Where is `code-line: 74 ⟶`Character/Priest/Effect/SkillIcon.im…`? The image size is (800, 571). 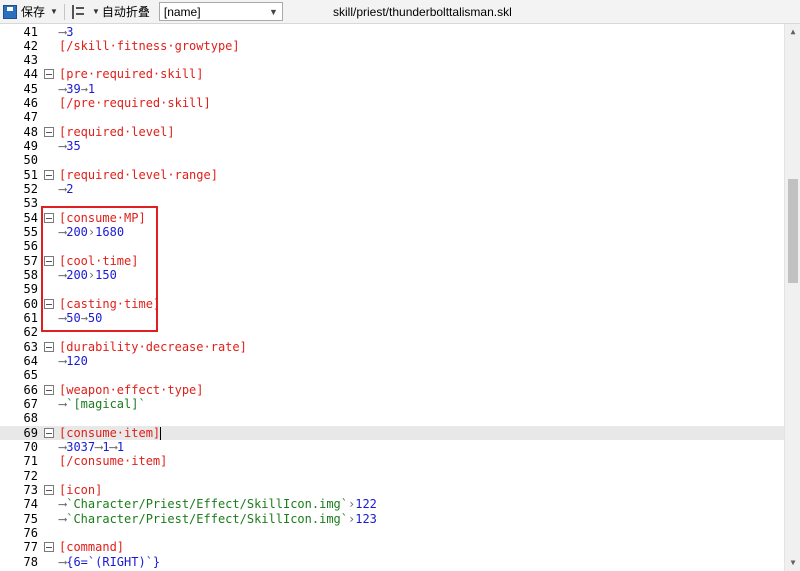 code-line: 74 ⟶`Character/Priest/Effect/SkillIcon.im… is located at coordinates (392, 504).